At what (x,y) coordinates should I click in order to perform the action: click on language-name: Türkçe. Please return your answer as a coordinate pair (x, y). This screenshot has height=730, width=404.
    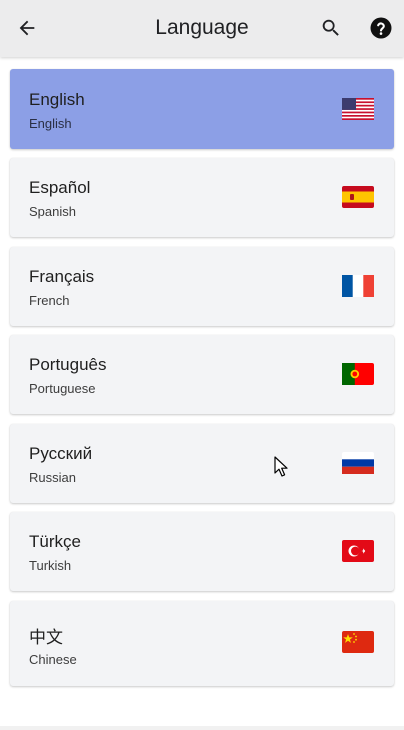
    Looking at the image, I should click on (55, 541).